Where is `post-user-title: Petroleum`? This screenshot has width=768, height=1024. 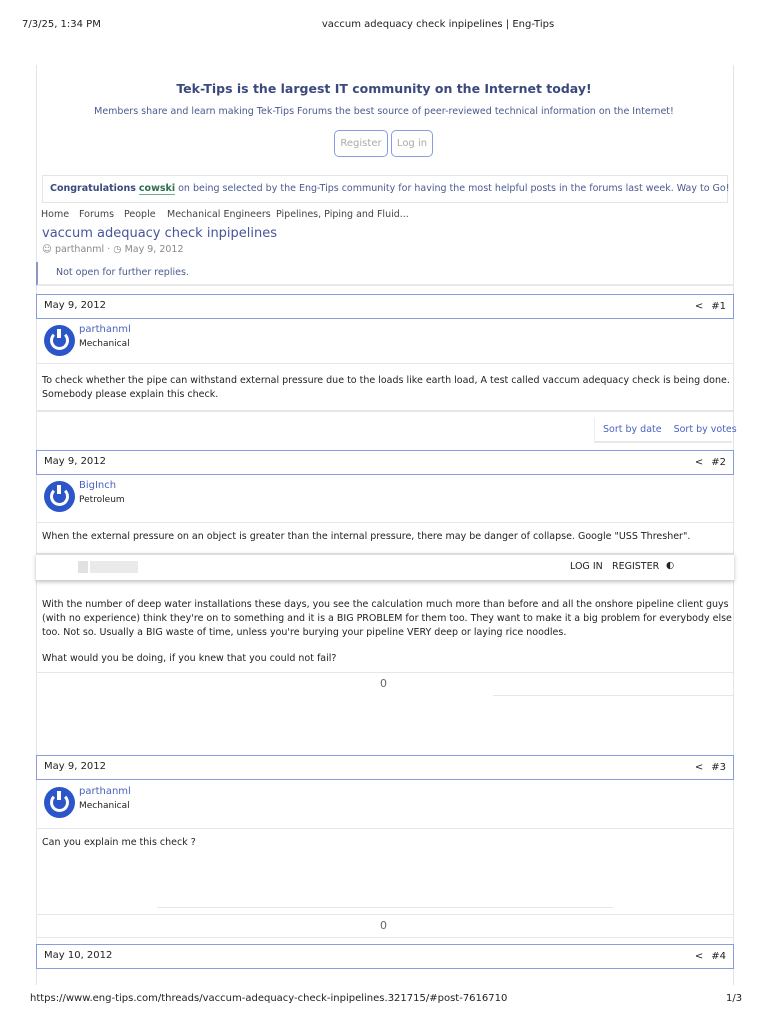
post-user-title: Petroleum is located at coordinates (102, 500).